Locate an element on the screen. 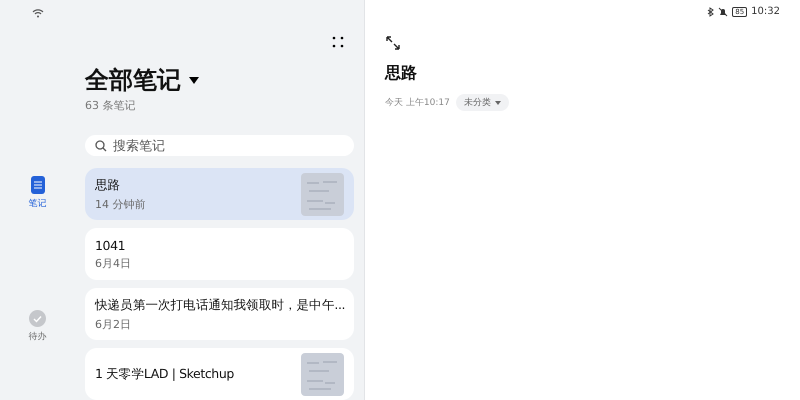 The width and height of the screenshot is (800, 400). wifi-icon is located at coordinates (38, 13).